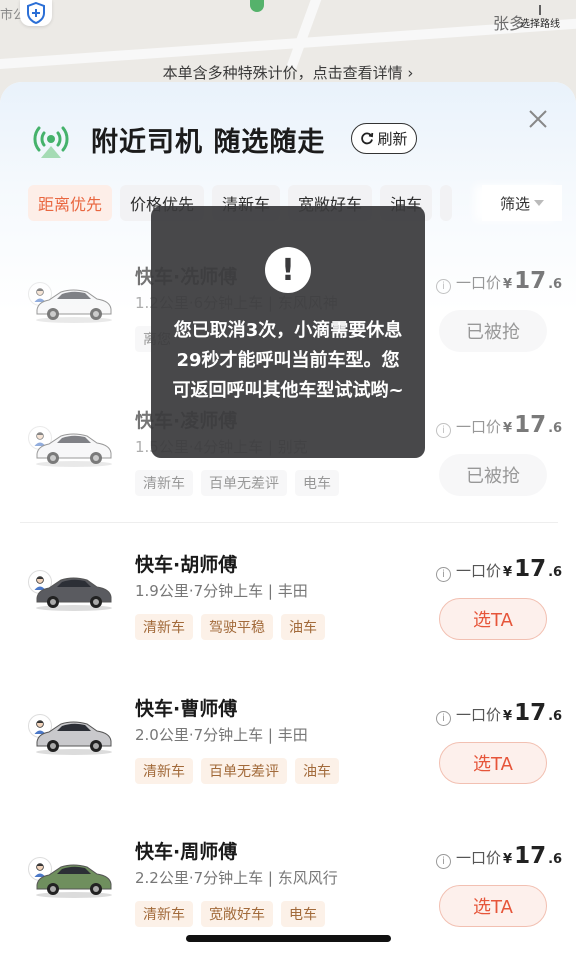 The height and width of the screenshot is (954, 576). What do you see at coordinates (540, 24) in the screenshot?
I see `select-route-label: 选择路线` at bounding box center [540, 24].